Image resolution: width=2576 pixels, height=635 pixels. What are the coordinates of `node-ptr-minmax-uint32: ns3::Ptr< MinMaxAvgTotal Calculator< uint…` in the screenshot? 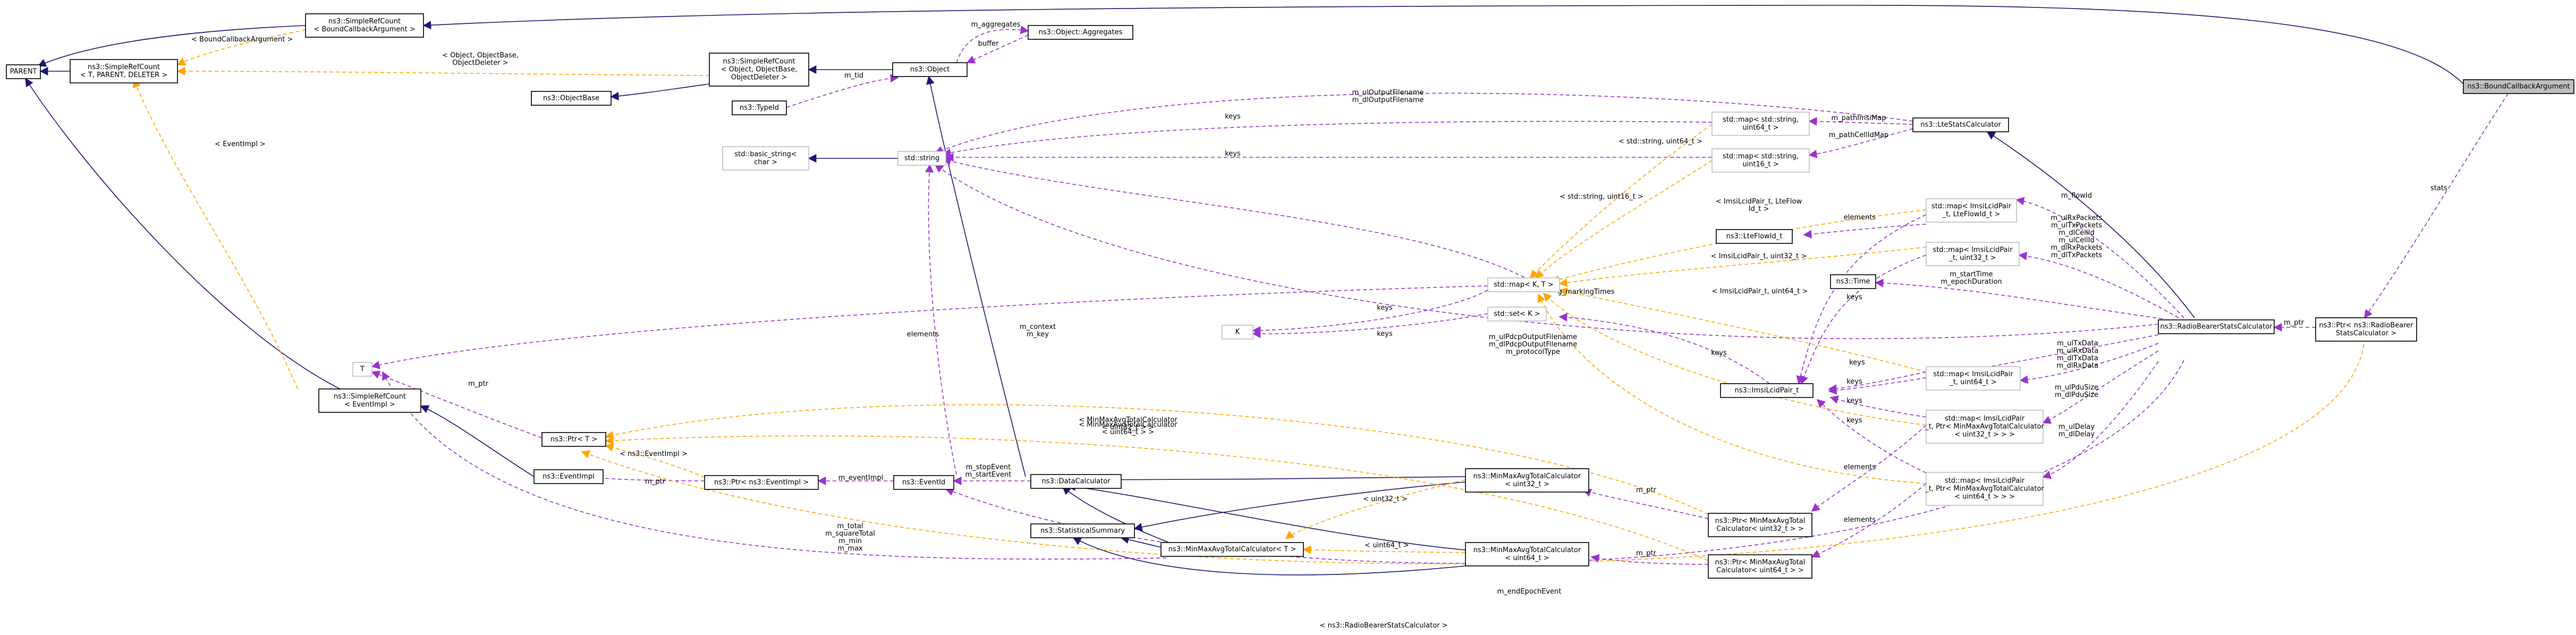 It's located at (1760, 525).